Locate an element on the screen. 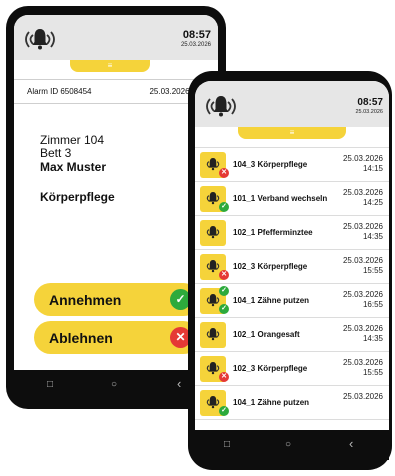 The image size is (395, 476). alarm-title: 104_3 Körperpflege is located at coordinates (270, 164).